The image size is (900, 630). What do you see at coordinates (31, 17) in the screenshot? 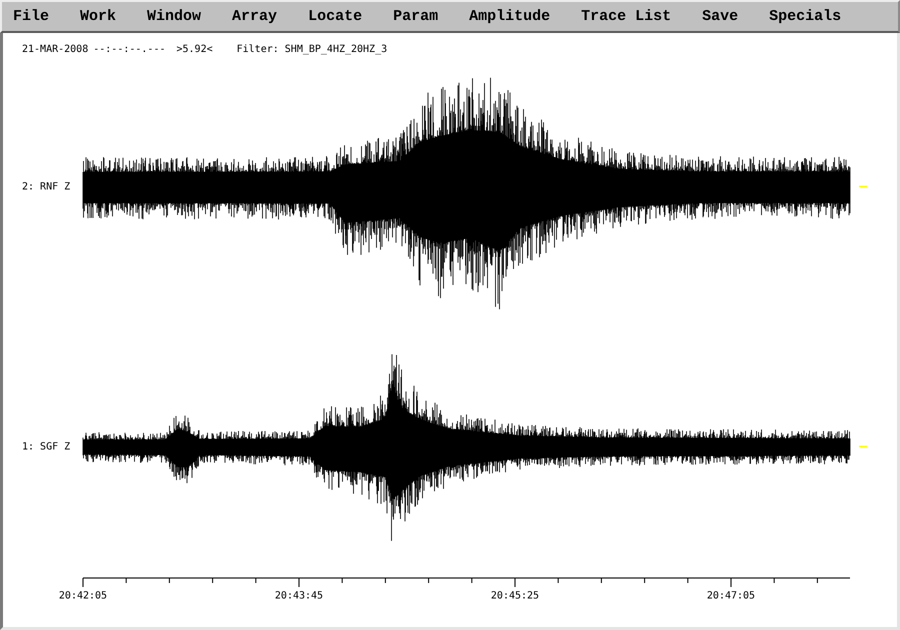
I see `menu-item: File` at bounding box center [31, 17].